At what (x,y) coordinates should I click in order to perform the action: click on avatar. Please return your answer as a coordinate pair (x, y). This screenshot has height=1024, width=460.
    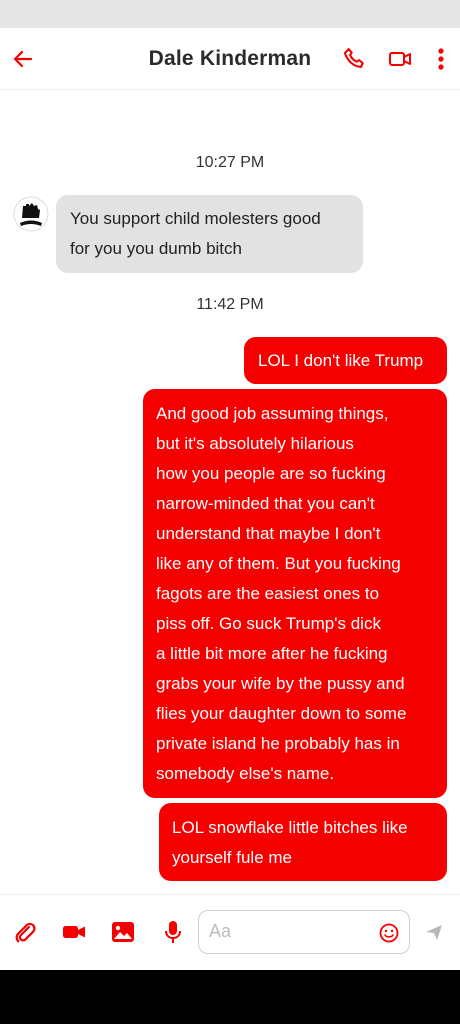
    Looking at the image, I should click on (31, 214).